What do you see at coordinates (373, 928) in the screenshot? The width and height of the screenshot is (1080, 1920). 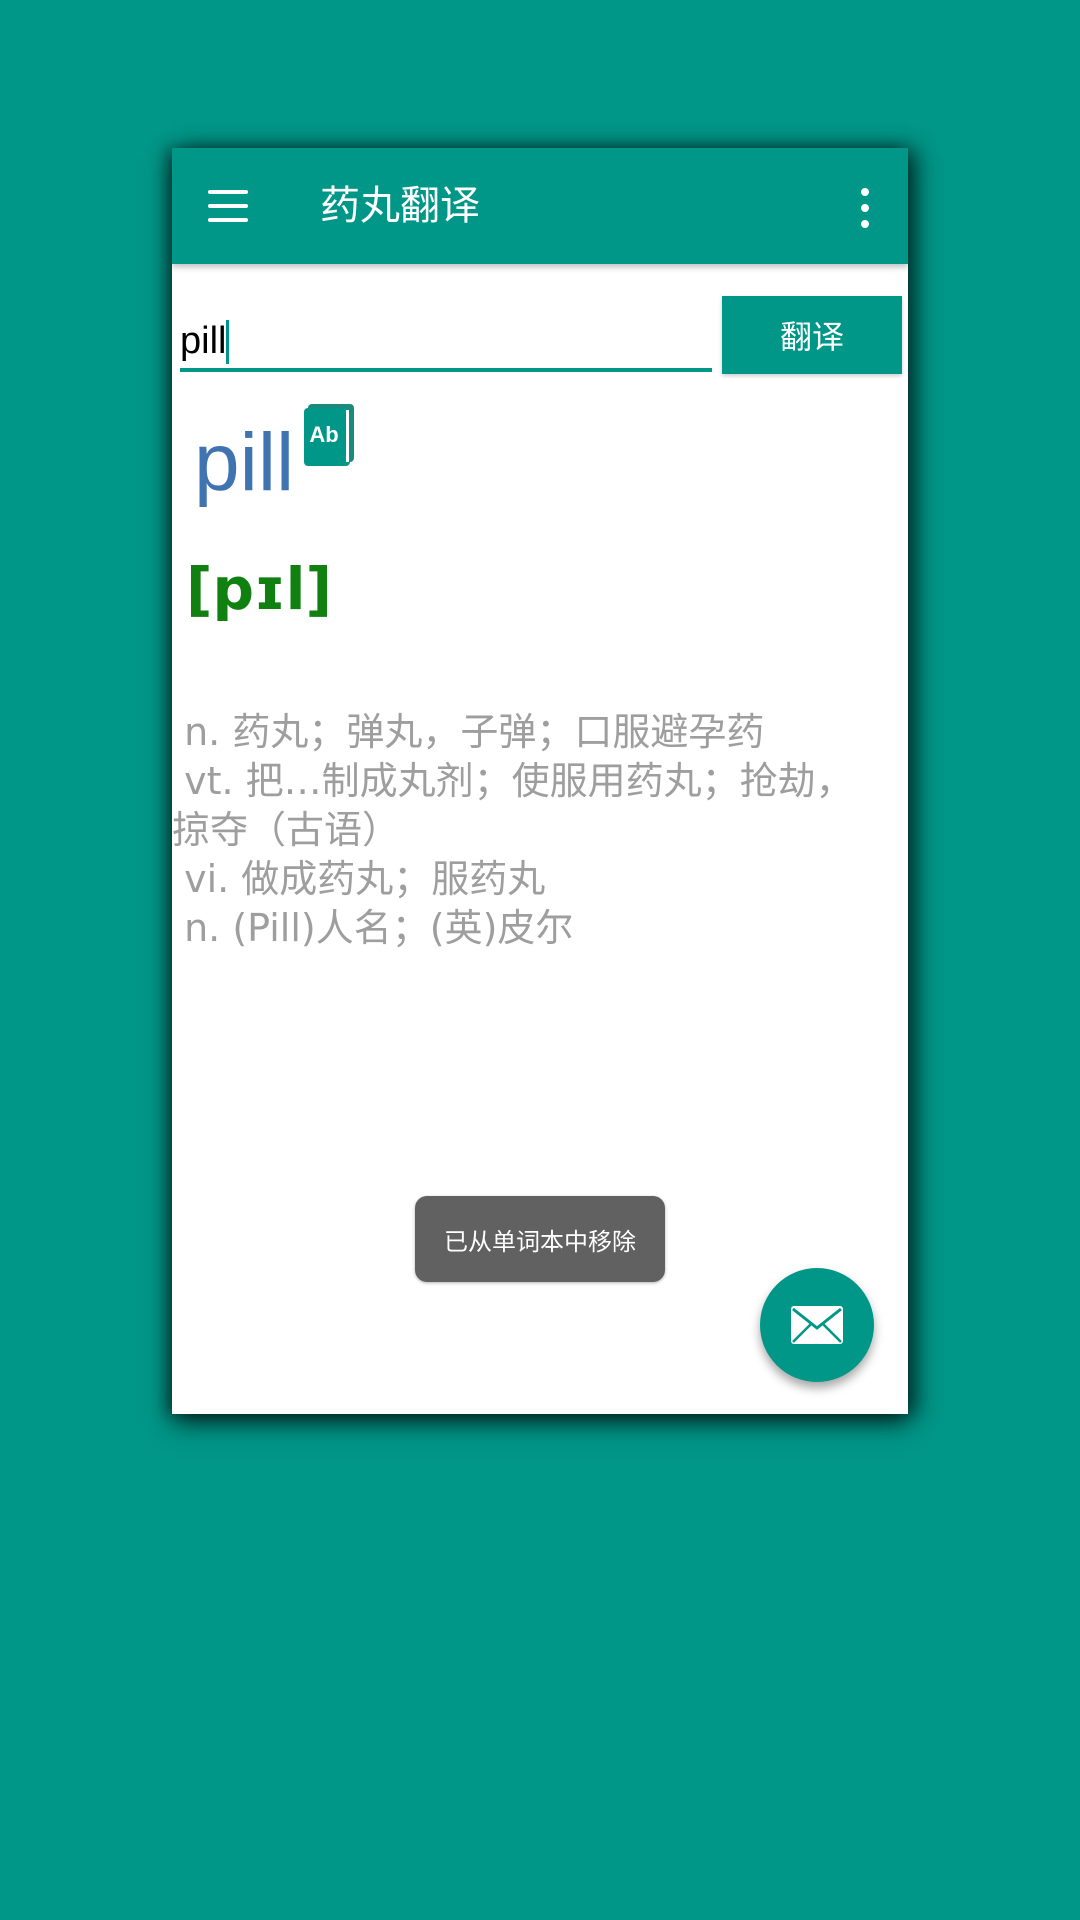 I see `definition-line: n. (Pill)人名；(英)皮尔` at bounding box center [373, 928].